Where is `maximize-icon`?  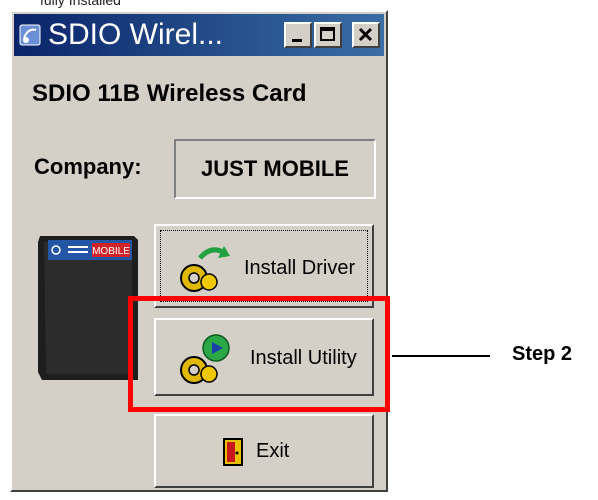 maximize-icon is located at coordinates (327, 34).